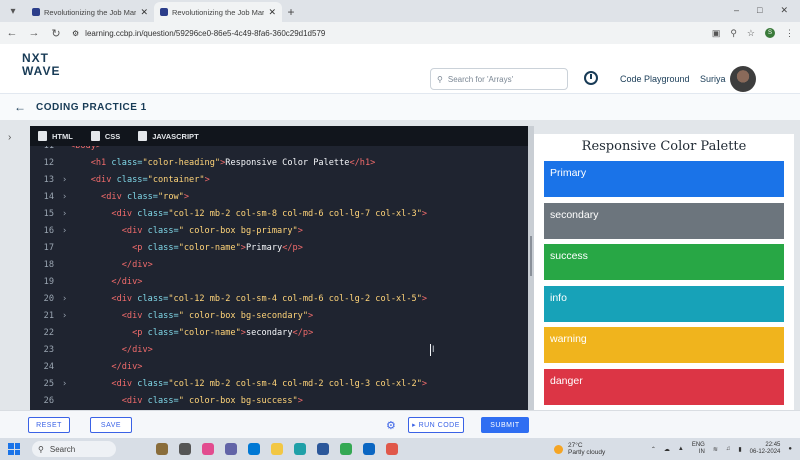 This screenshot has height=460, width=800. What do you see at coordinates (185, 449) in the screenshot?
I see `task-view-icon` at bounding box center [185, 449].